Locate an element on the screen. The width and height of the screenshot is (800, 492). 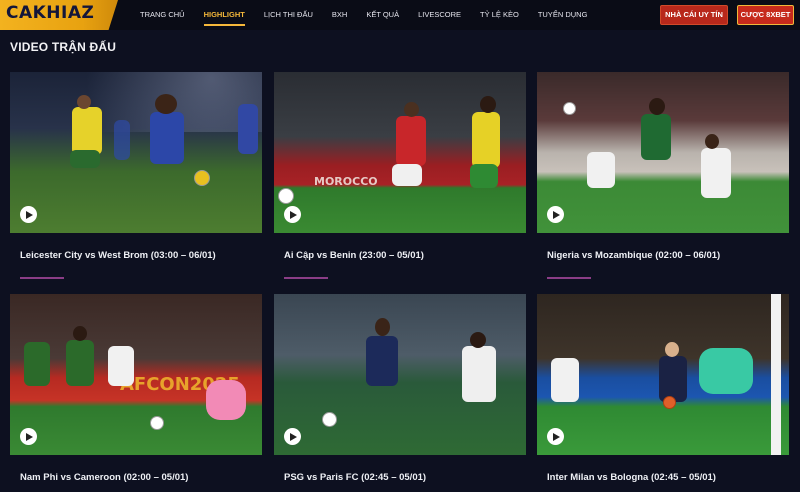
section-title: VIDEO TRẬN ĐẤU is located at coordinates (63, 47).